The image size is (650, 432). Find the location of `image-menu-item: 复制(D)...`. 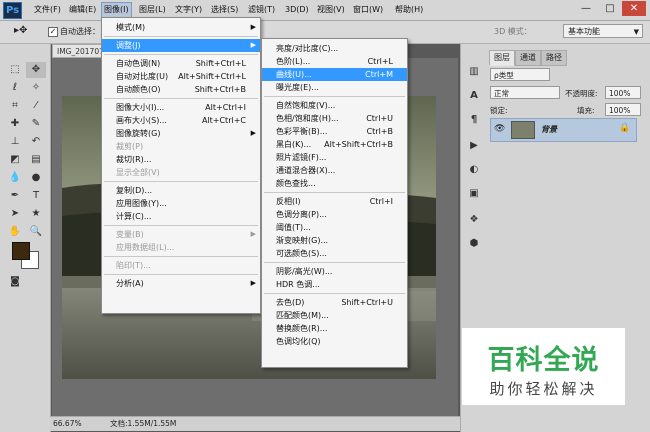

image-menu-item: 复制(D)... is located at coordinates (181, 190).